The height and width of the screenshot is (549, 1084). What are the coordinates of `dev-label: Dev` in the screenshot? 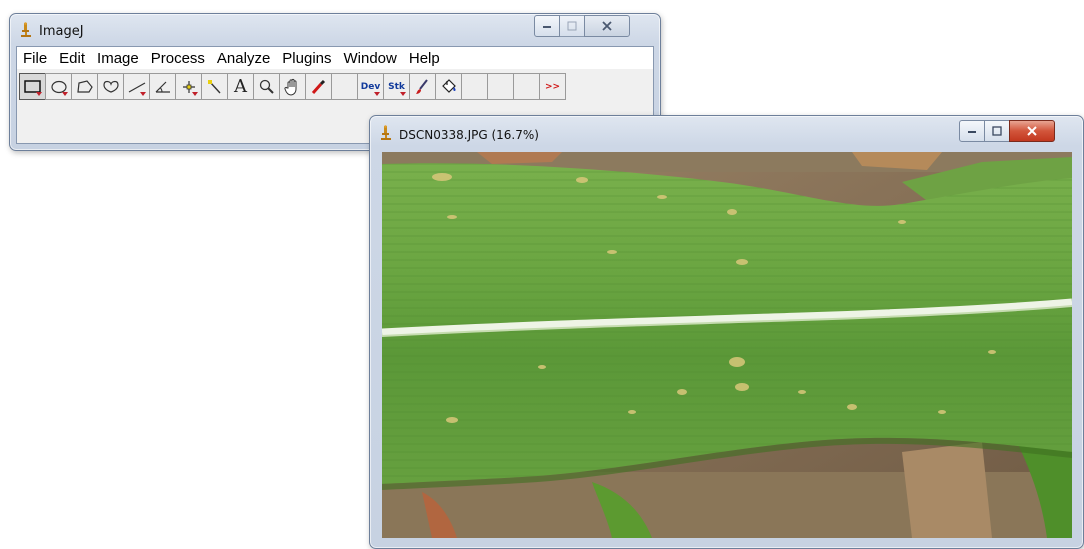 It's located at (370, 86).